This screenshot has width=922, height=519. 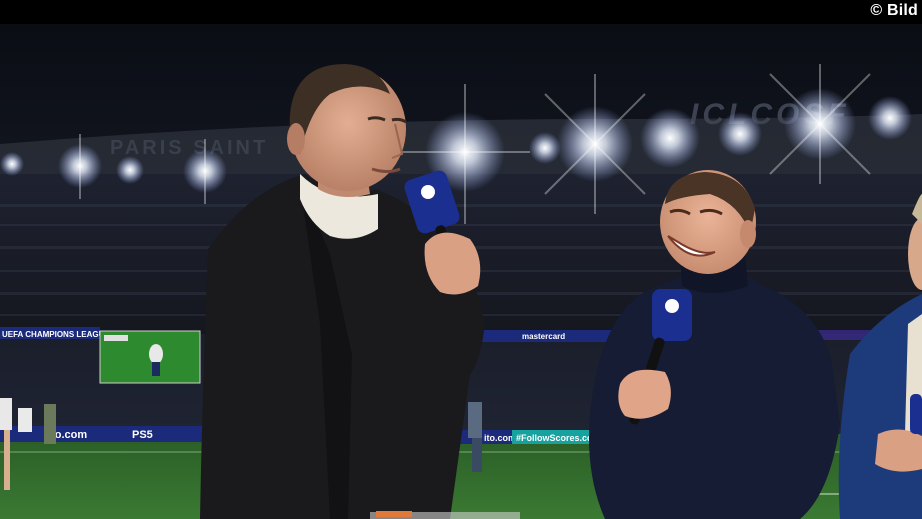 What do you see at coordinates (116, 338) in the screenshot?
I see `big-screen-score-overlay` at bounding box center [116, 338].